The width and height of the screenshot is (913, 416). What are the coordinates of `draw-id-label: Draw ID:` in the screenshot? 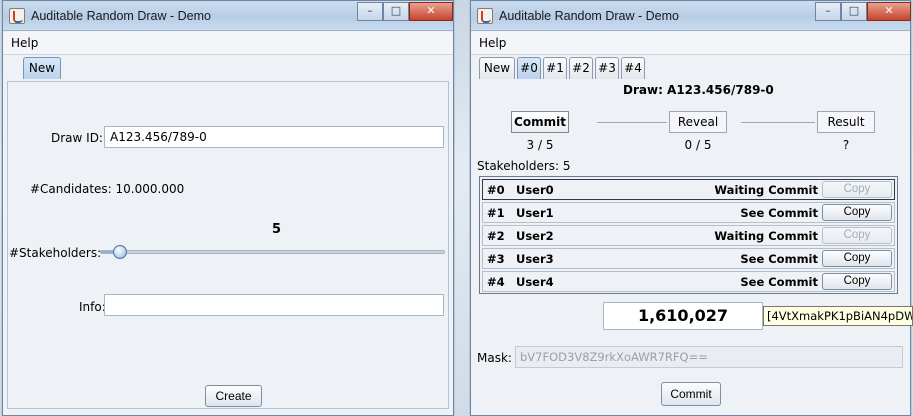 It's located at (77, 138).